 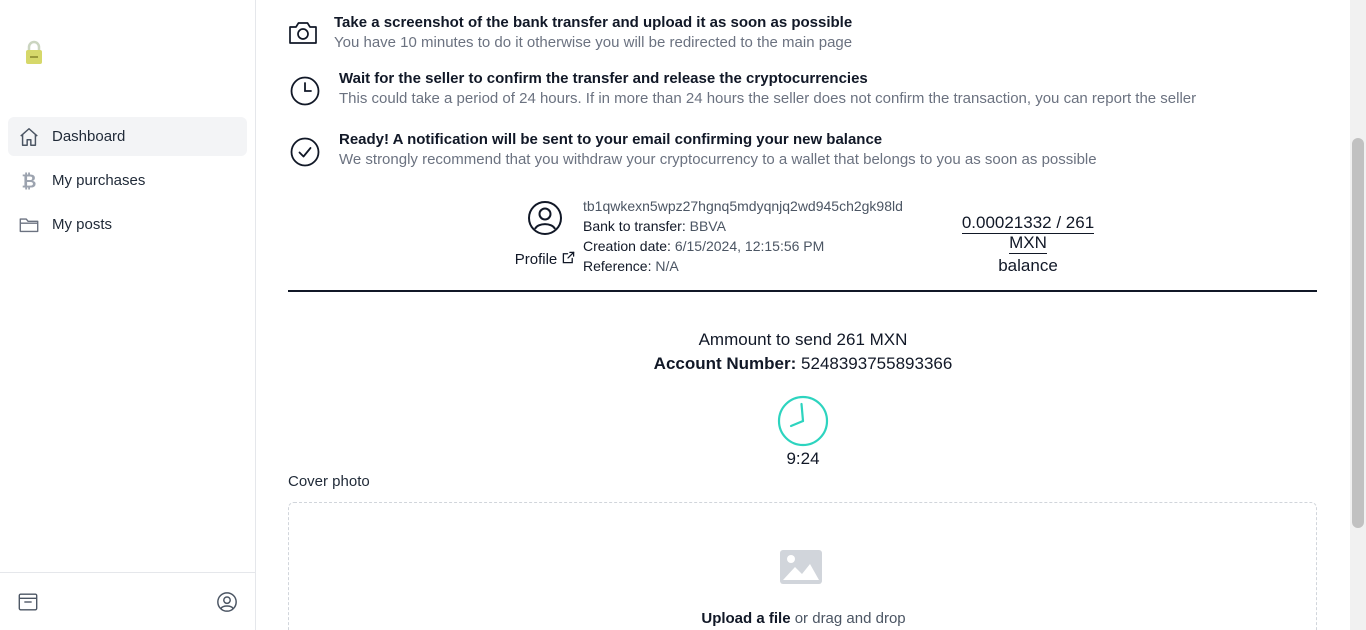 I want to click on check-circle-icon, so click(x=306, y=153).